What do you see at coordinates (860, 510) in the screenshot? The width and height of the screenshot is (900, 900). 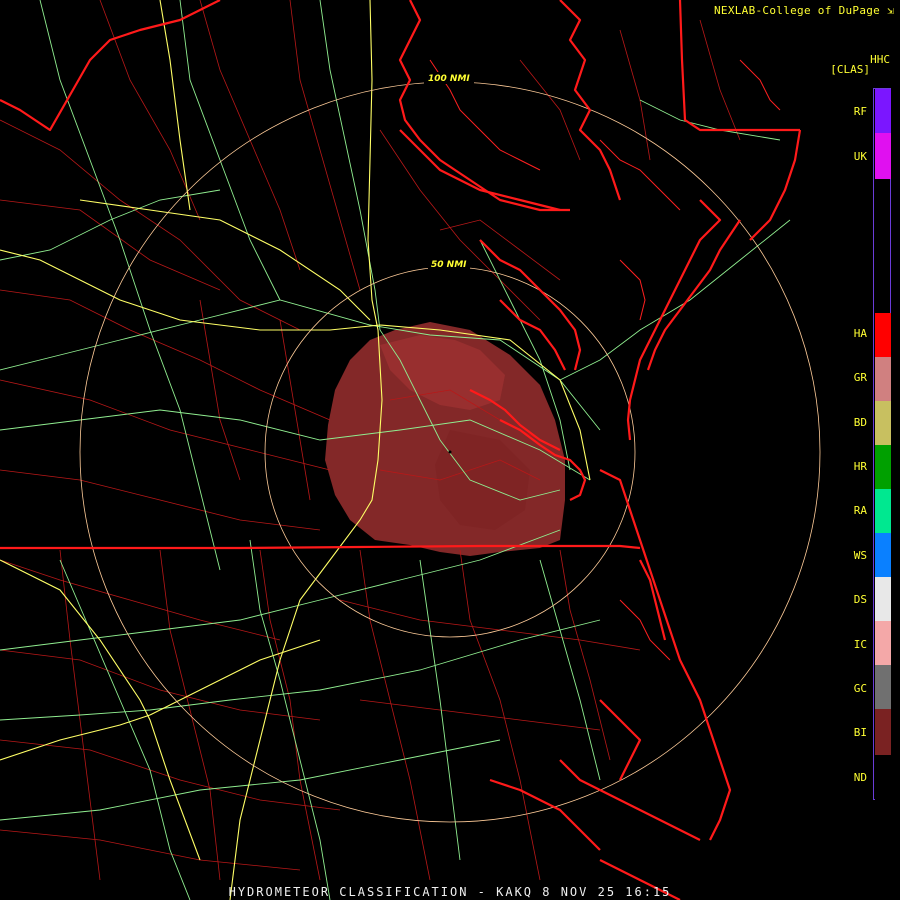 I see `legend-label-ra: RA` at bounding box center [860, 510].